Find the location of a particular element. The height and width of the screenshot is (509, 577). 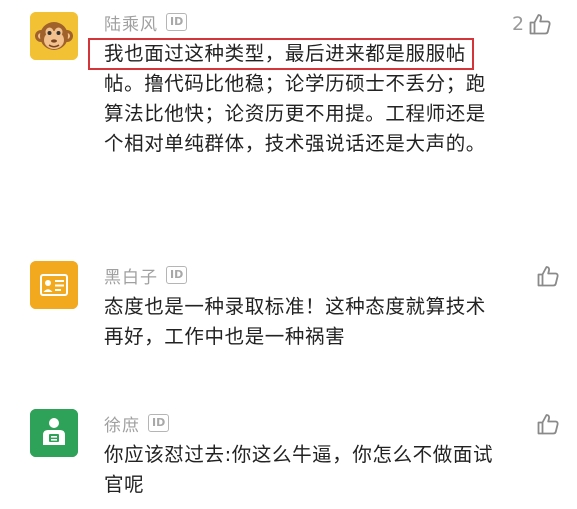

username: 徐庶 is located at coordinates (122, 423).